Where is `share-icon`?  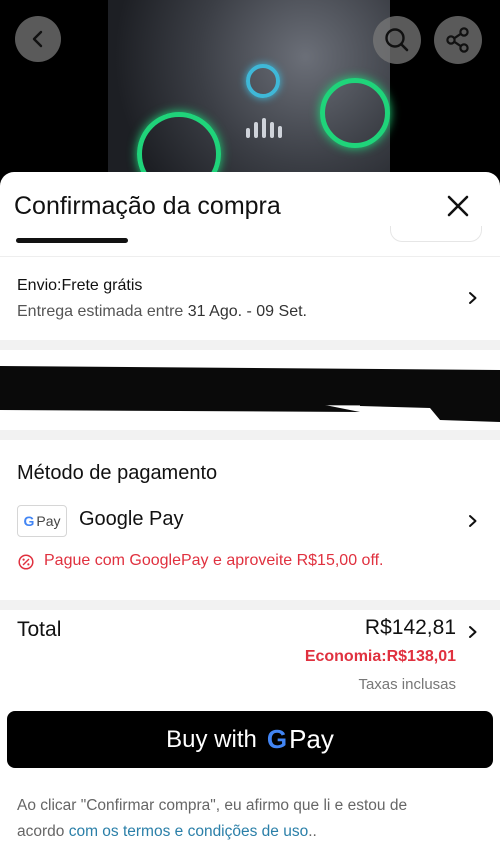
share-icon is located at coordinates (457, 40).